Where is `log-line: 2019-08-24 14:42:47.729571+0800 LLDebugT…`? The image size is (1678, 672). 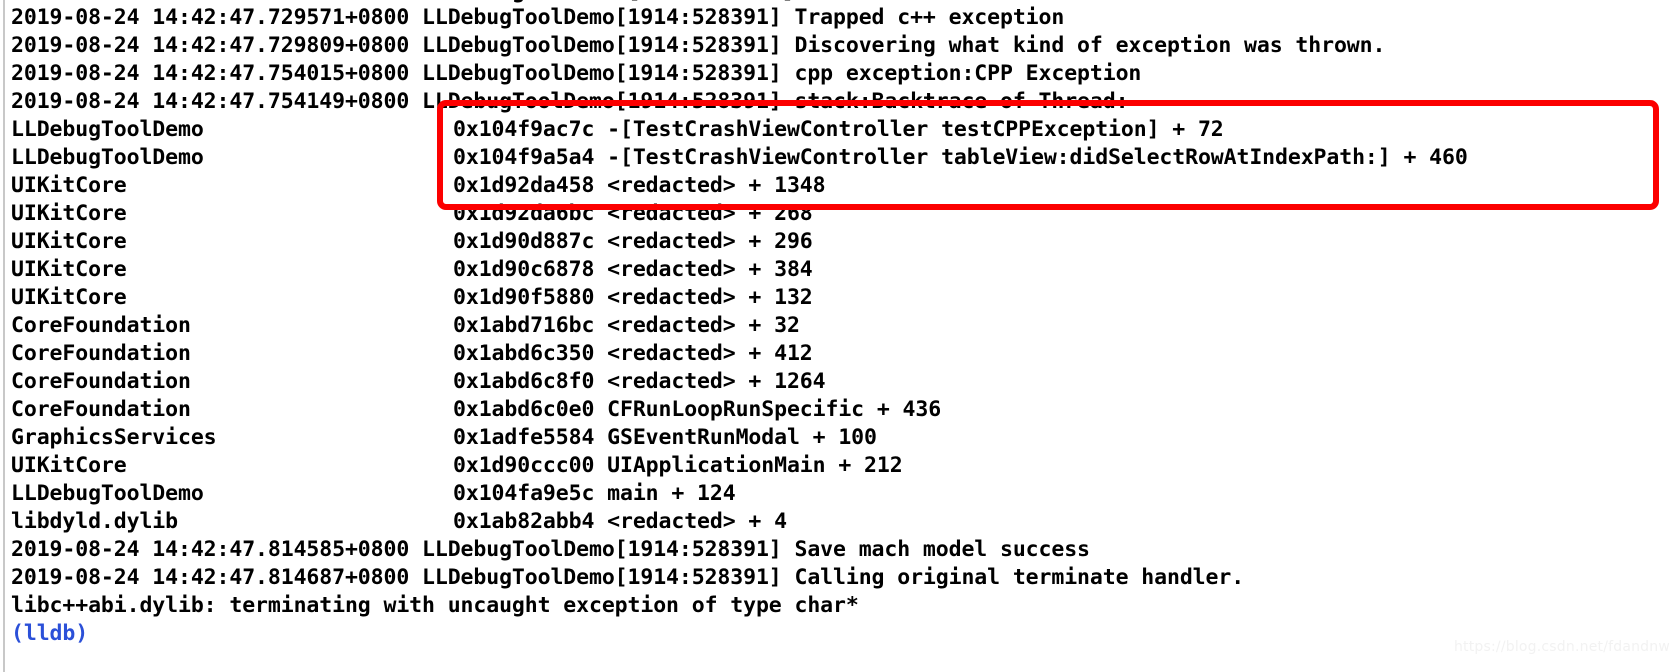
log-line: 2019-08-24 14:42:47.729571+0800 LLDebugT… is located at coordinates (538, 17).